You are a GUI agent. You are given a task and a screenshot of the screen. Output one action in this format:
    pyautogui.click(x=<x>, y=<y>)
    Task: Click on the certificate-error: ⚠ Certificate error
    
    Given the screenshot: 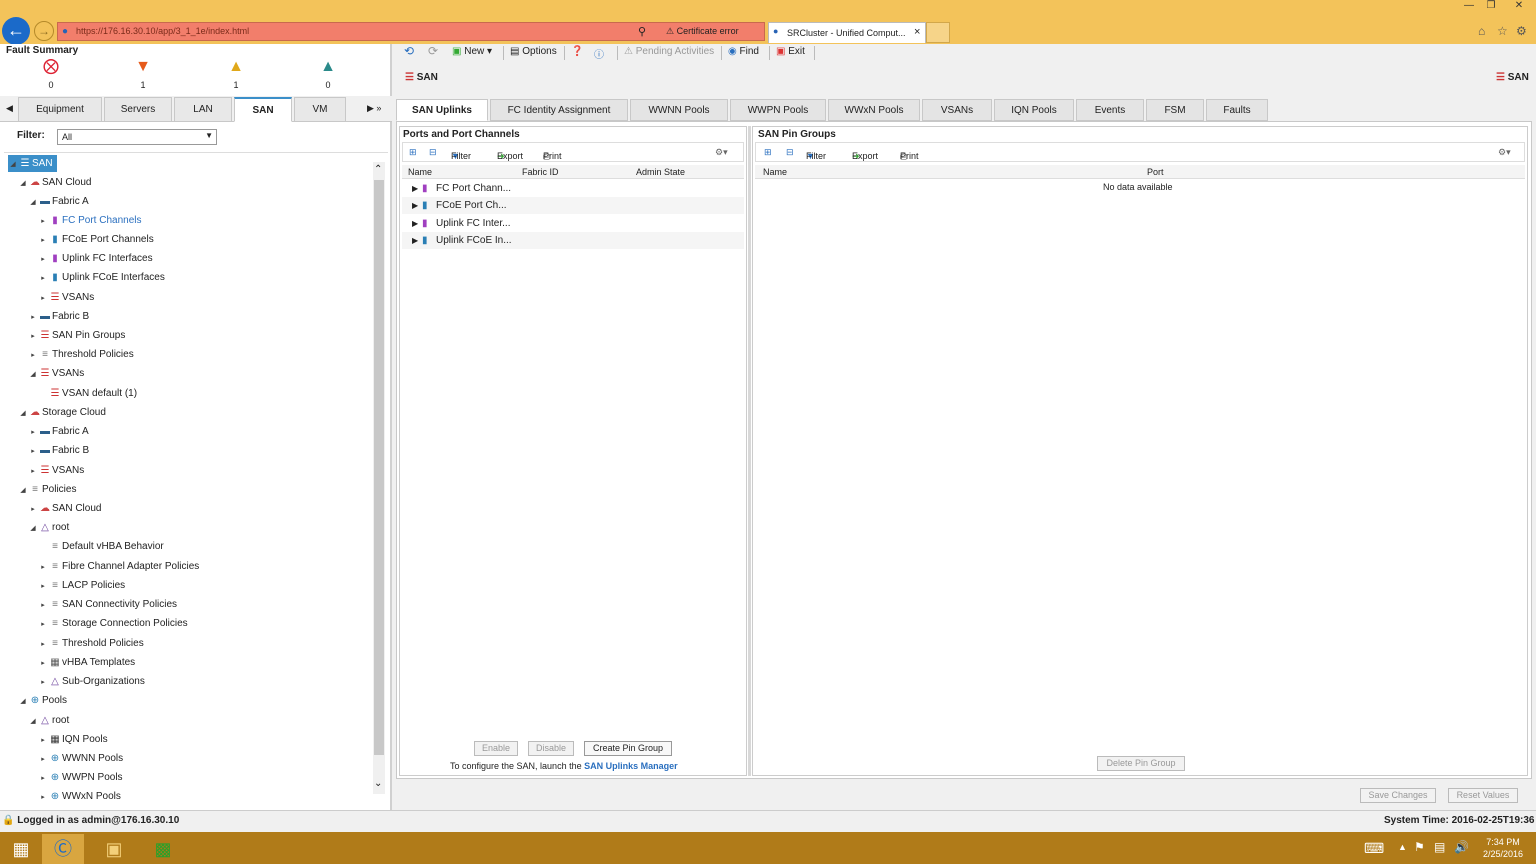 What is the action you would take?
    pyautogui.click(x=702, y=31)
    